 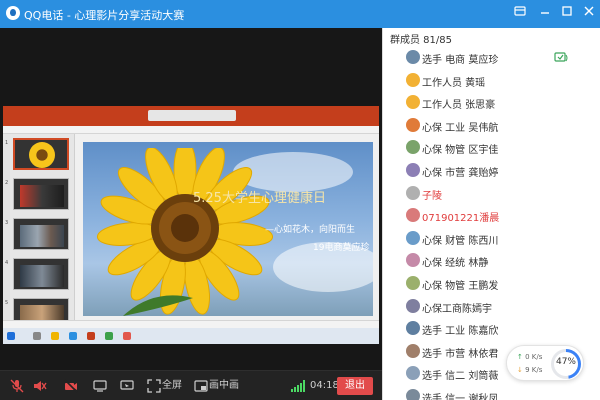 I want to click on upload-rate: ↑ 0 K/s, so click(x=530, y=357).